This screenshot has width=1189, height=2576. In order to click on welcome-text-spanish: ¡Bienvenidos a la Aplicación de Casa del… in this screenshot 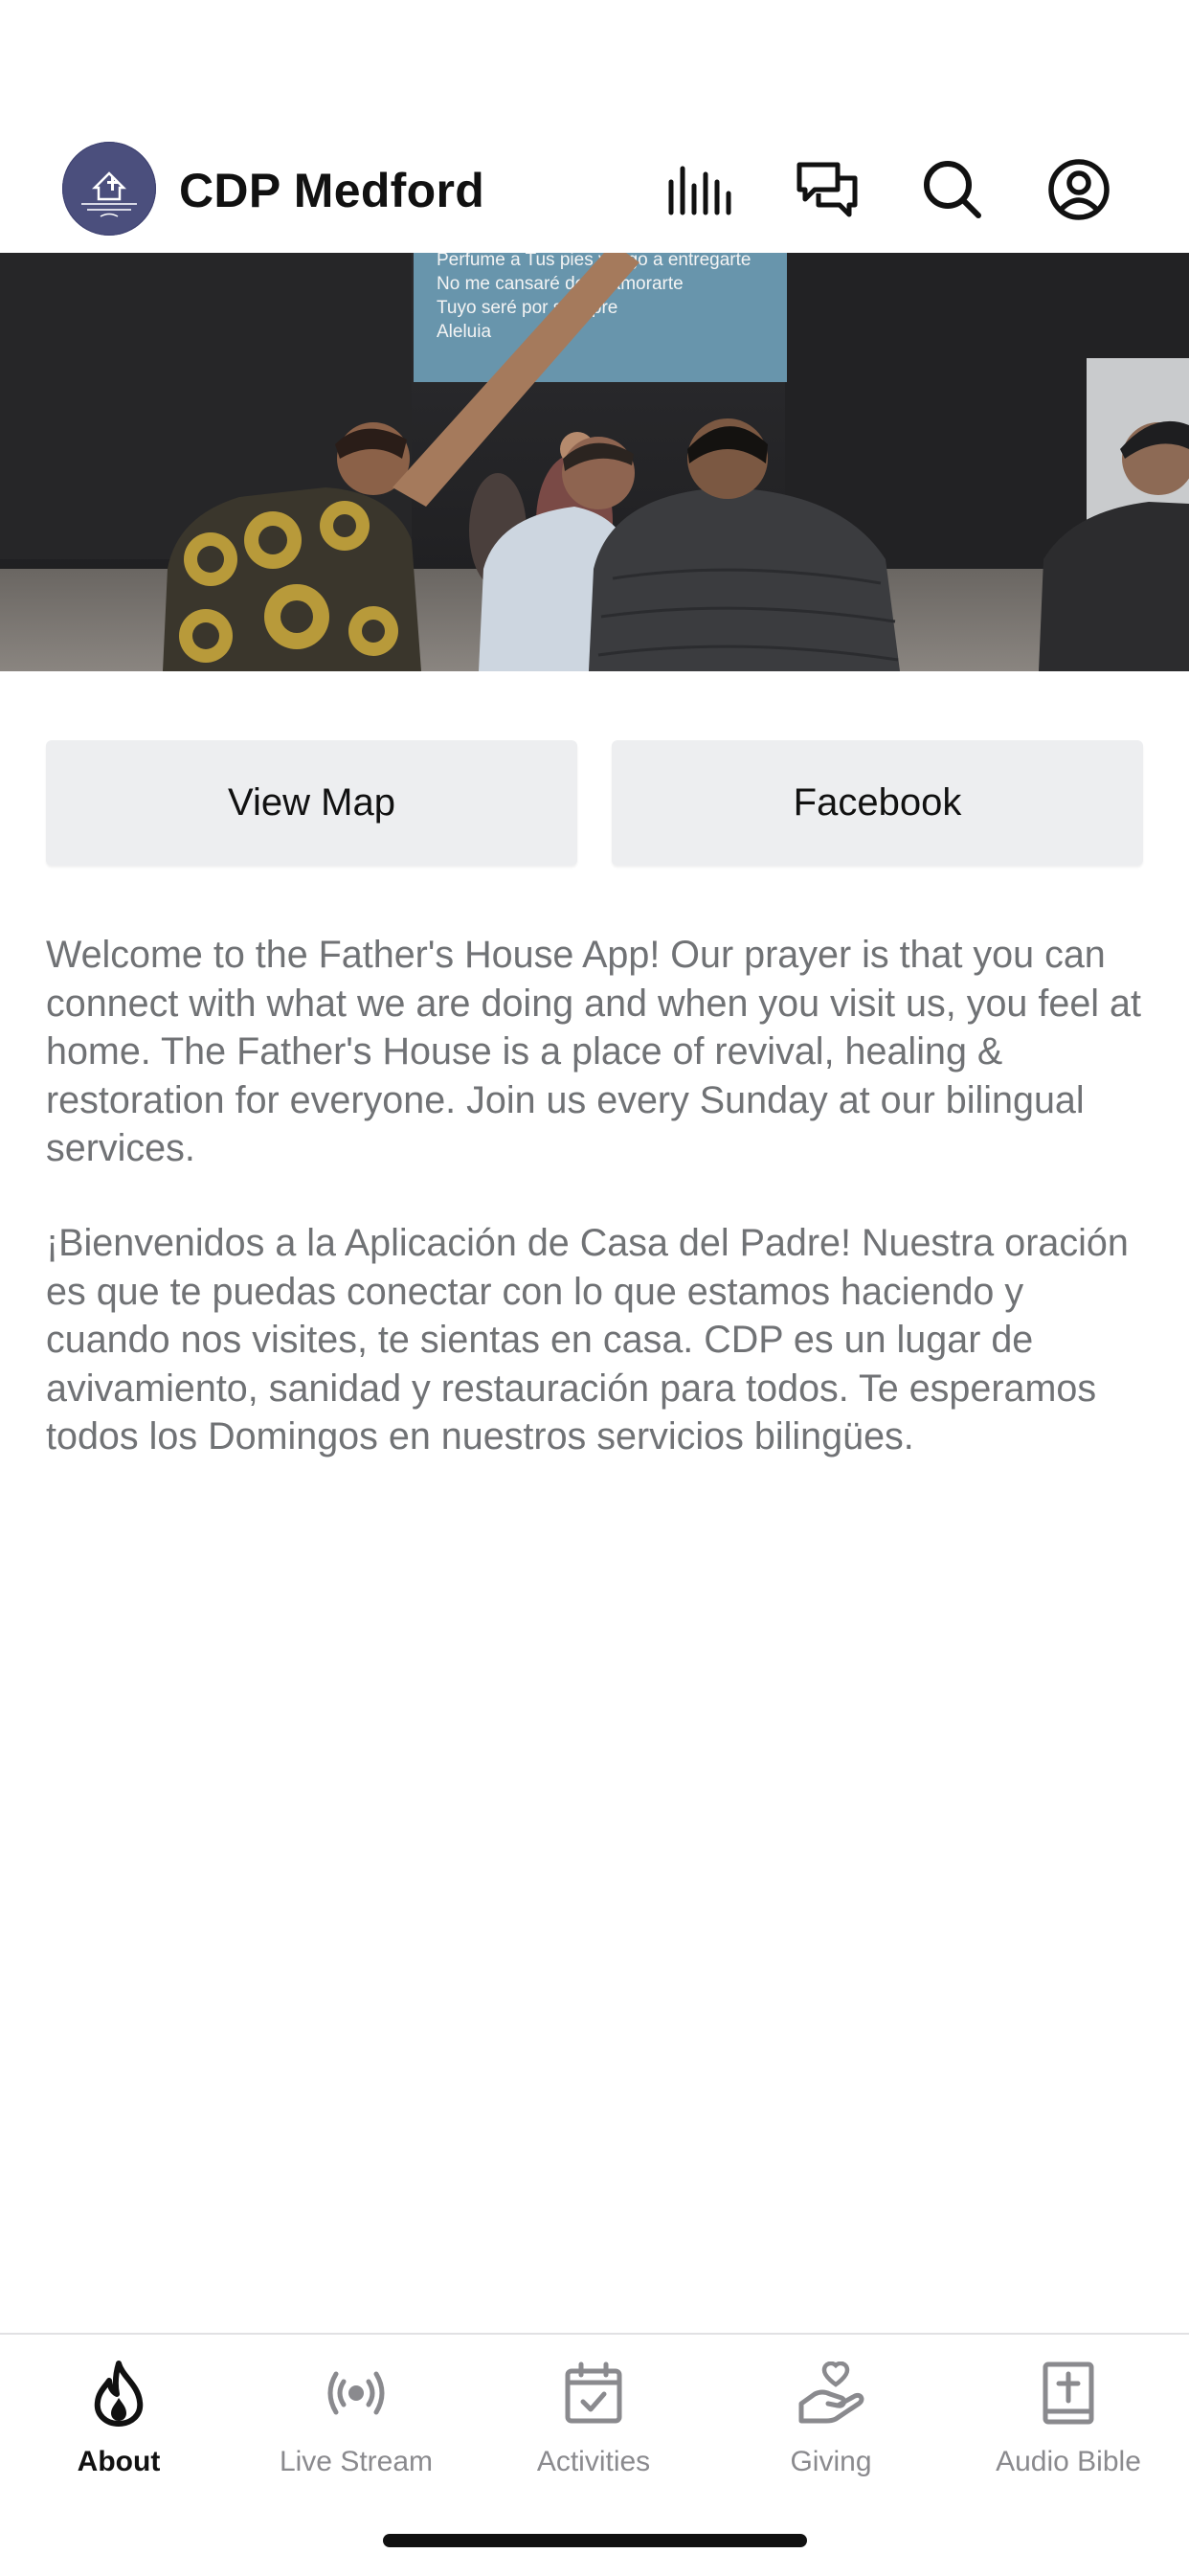, I will do `click(587, 1339)`.